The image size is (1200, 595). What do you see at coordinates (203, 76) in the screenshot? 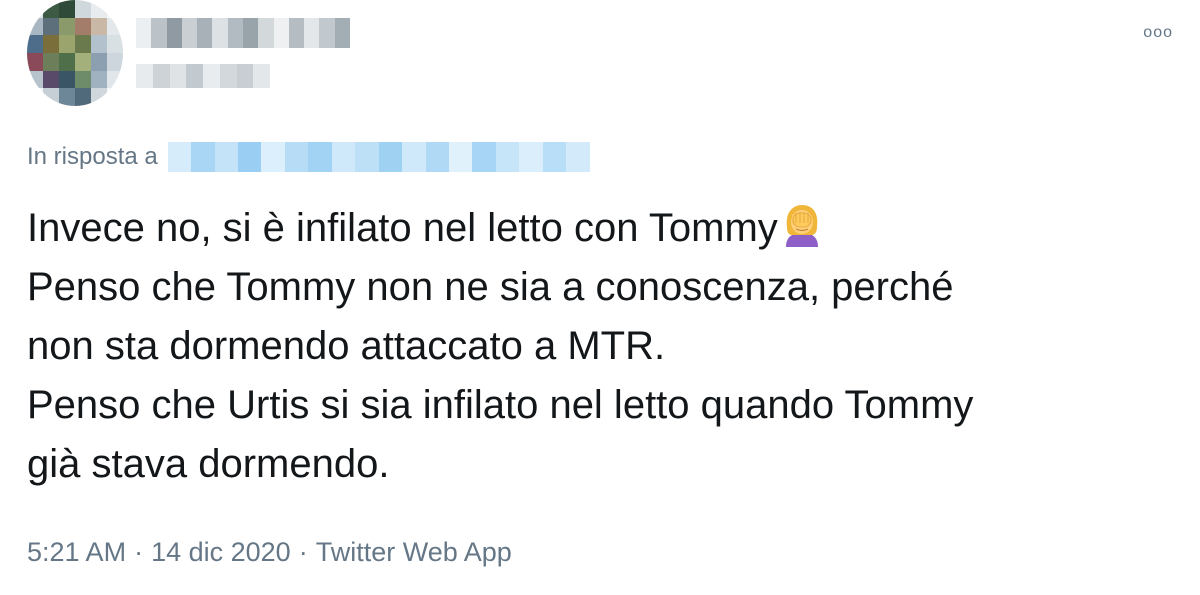
I see `user-handle` at bounding box center [203, 76].